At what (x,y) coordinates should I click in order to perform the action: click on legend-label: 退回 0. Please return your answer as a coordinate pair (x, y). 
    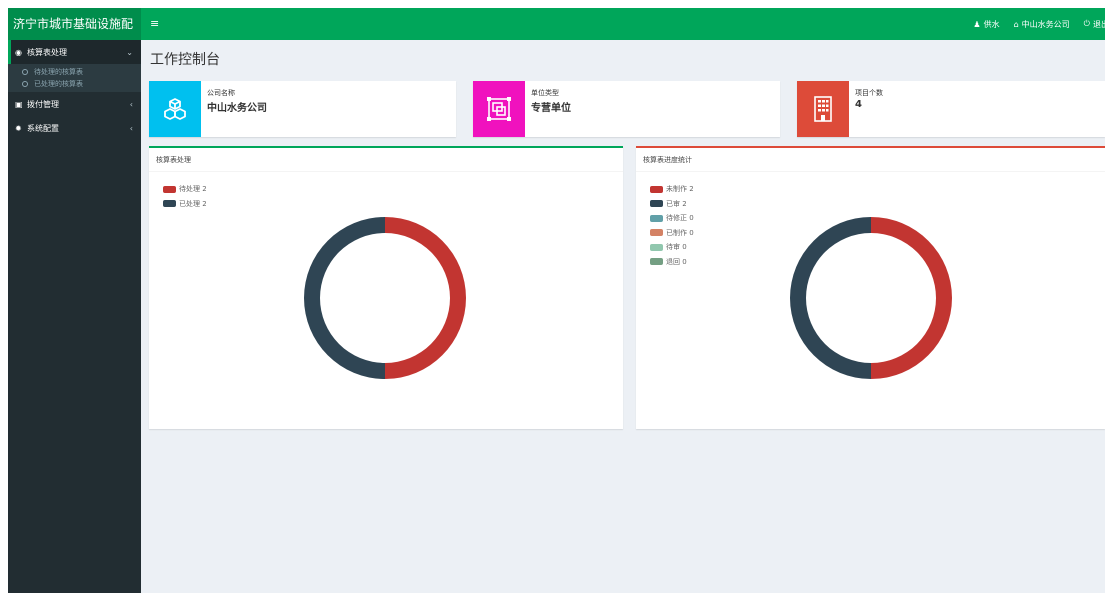
    Looking at the image, I should click on (676, 261).